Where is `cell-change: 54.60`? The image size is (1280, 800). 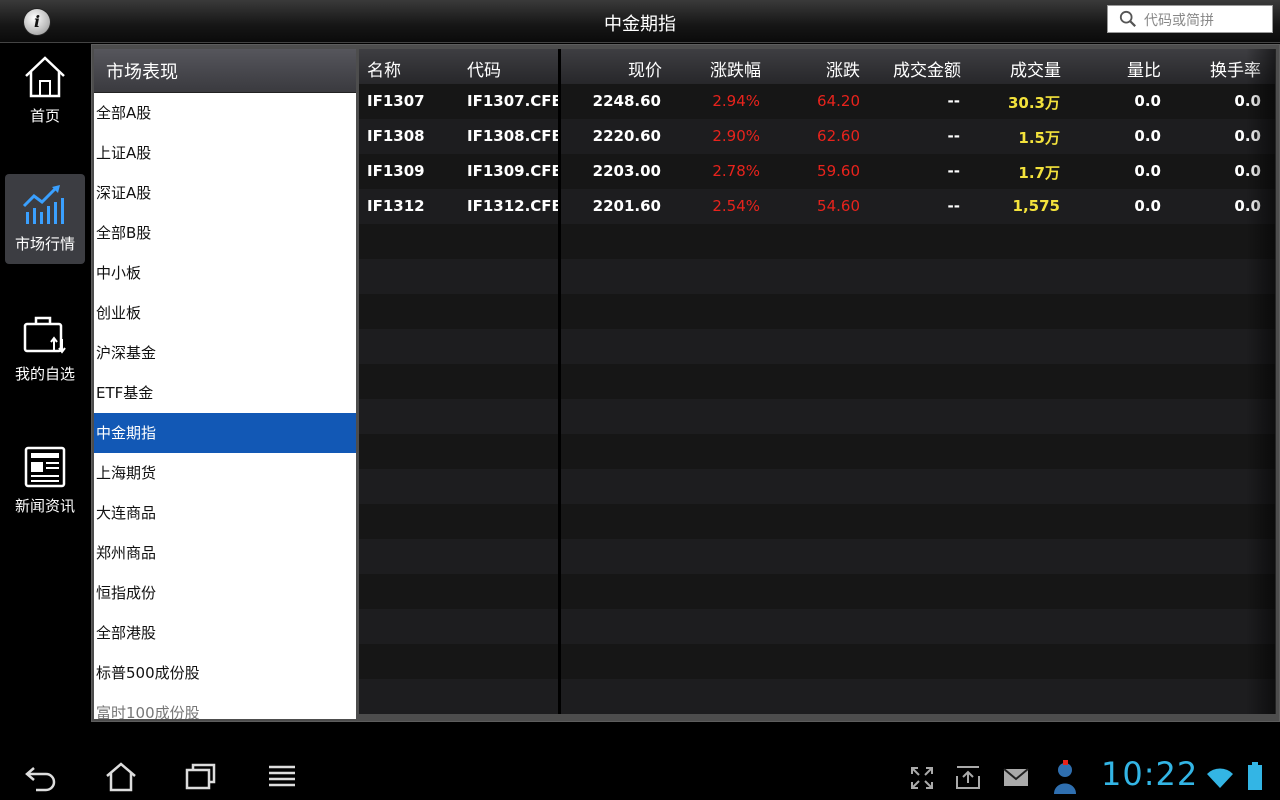 cell-change: 54.60 is located at coordinates (838, 206).